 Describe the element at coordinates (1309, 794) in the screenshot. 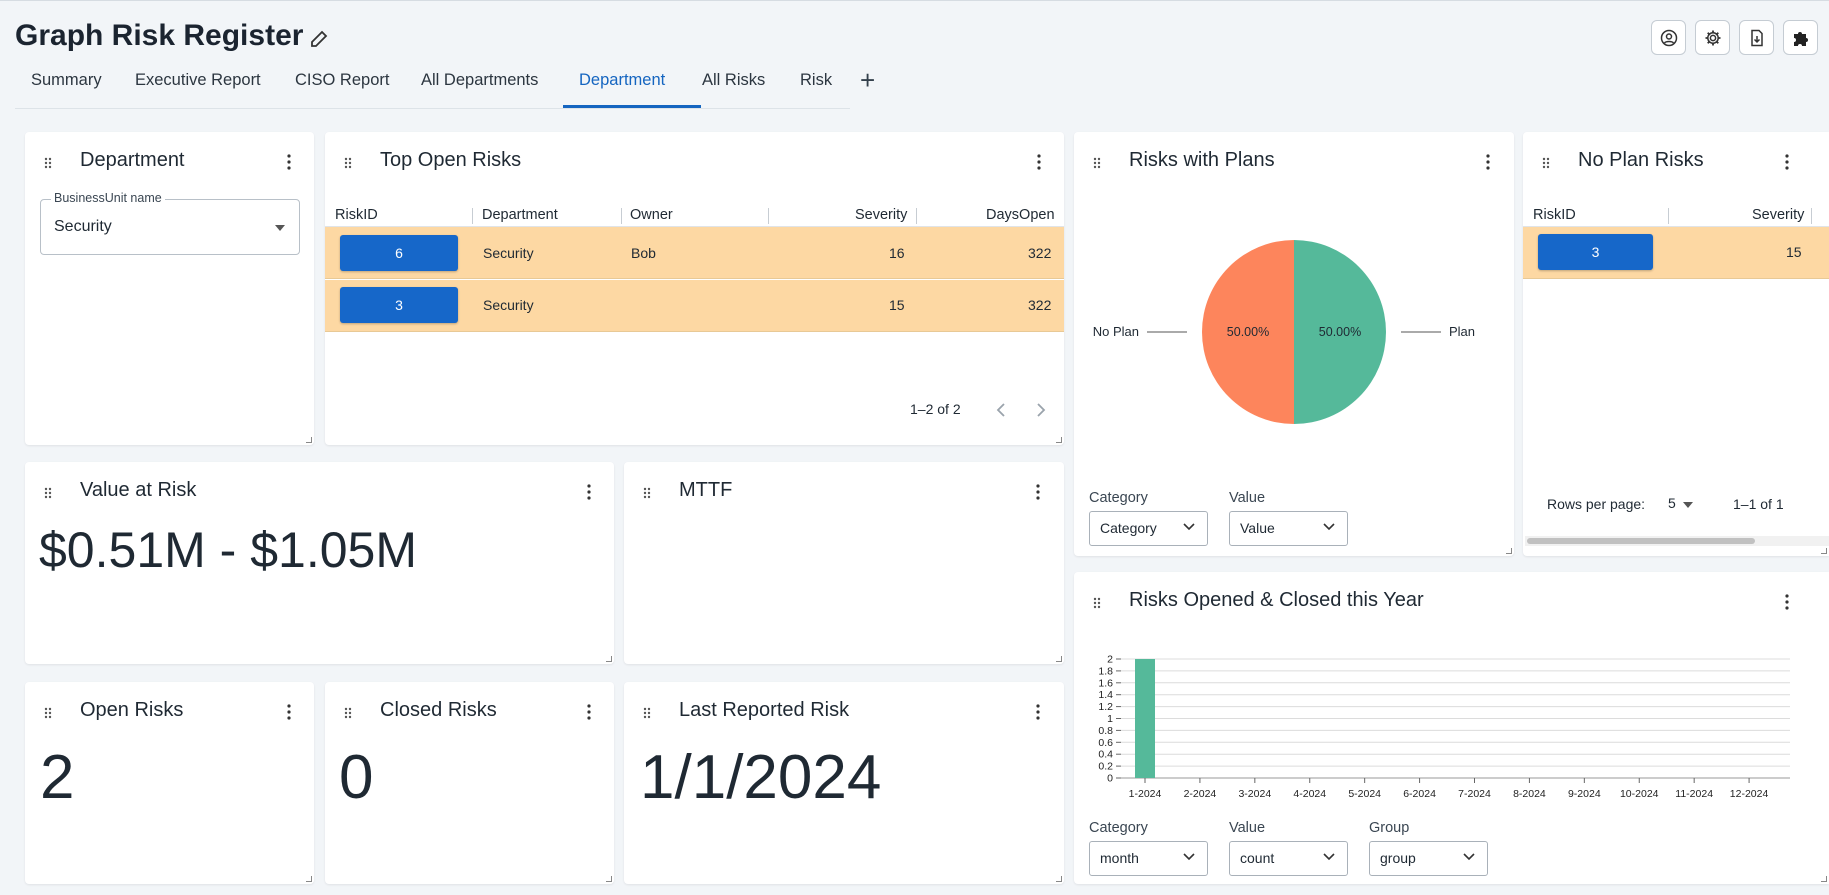

I see `x-tick-label: 4-2024` at that location.